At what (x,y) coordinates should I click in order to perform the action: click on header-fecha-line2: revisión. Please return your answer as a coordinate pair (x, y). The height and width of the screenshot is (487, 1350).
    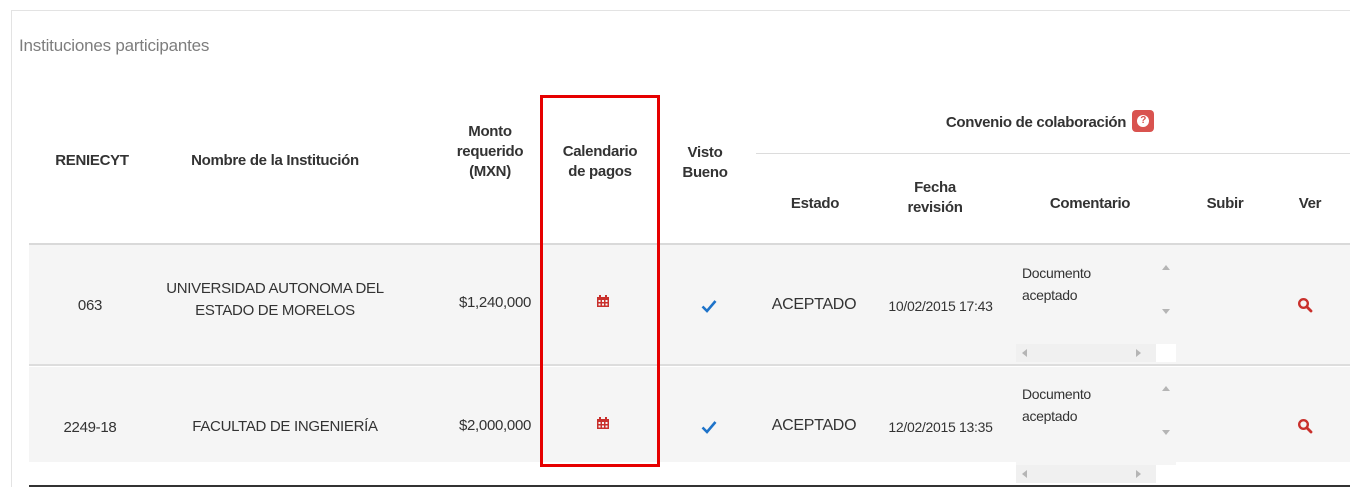
    Looking at the image, I should click on (935, 207).